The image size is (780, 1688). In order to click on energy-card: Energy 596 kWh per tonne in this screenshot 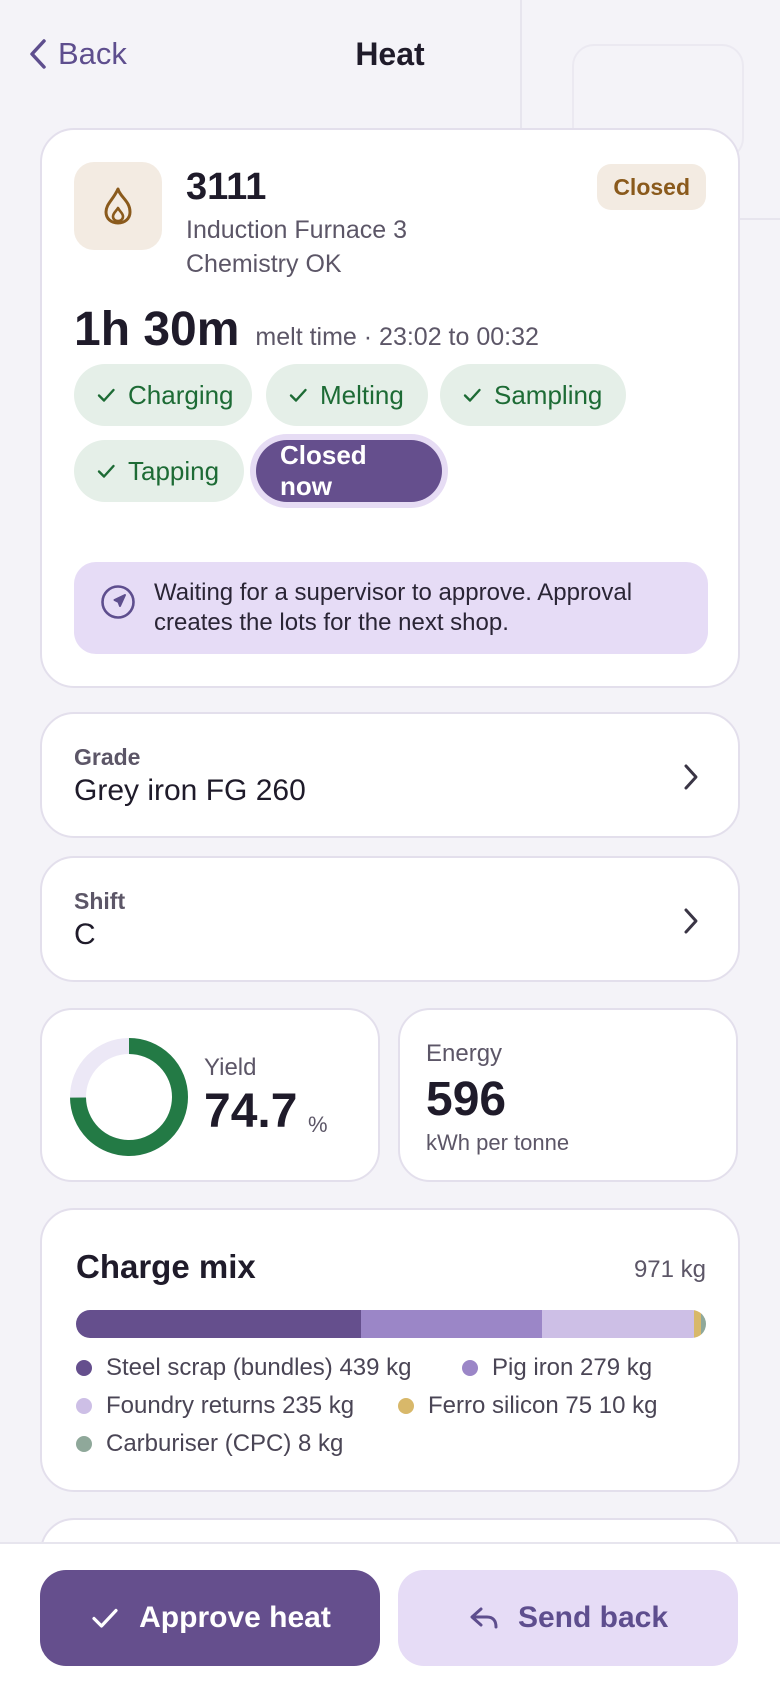, I will do `click(568, 1095)`.